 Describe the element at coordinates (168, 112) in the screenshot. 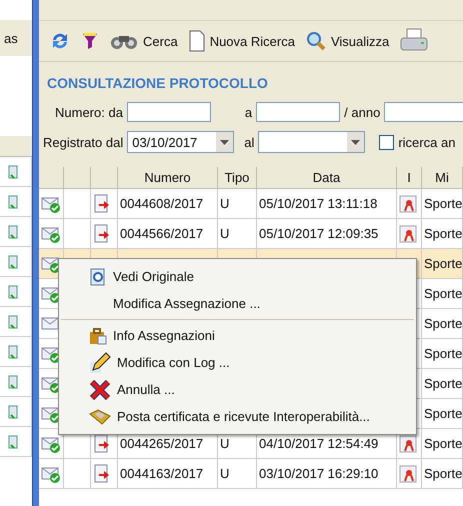

I see `number-from-field` at that location.